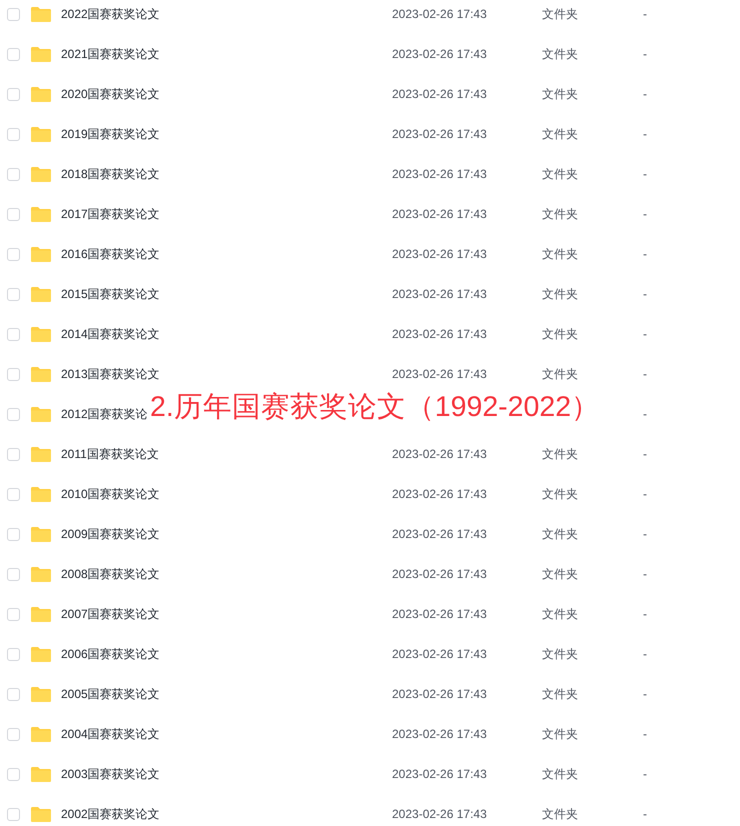  What do you see at coordinates (110, 174) in the screenshot?
I see `folder-name: 2018国赛获奖论文` at bounding box center [110, 174].